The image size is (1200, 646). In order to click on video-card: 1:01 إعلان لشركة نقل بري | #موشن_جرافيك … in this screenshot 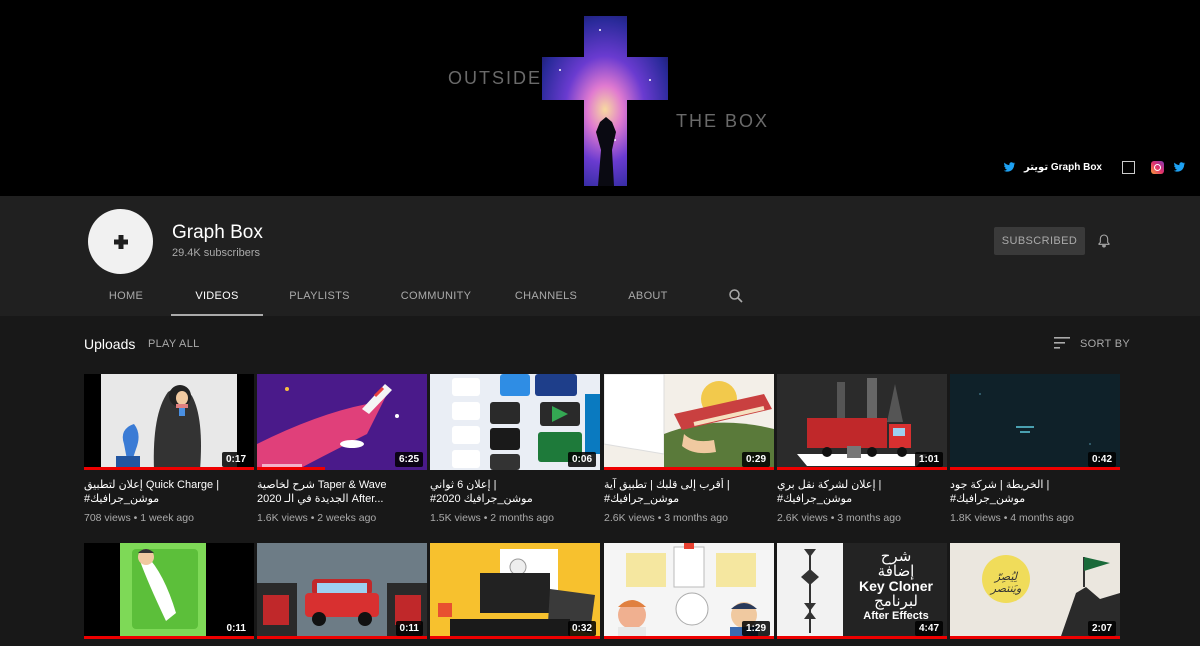, I will do `click(862, 449)`.